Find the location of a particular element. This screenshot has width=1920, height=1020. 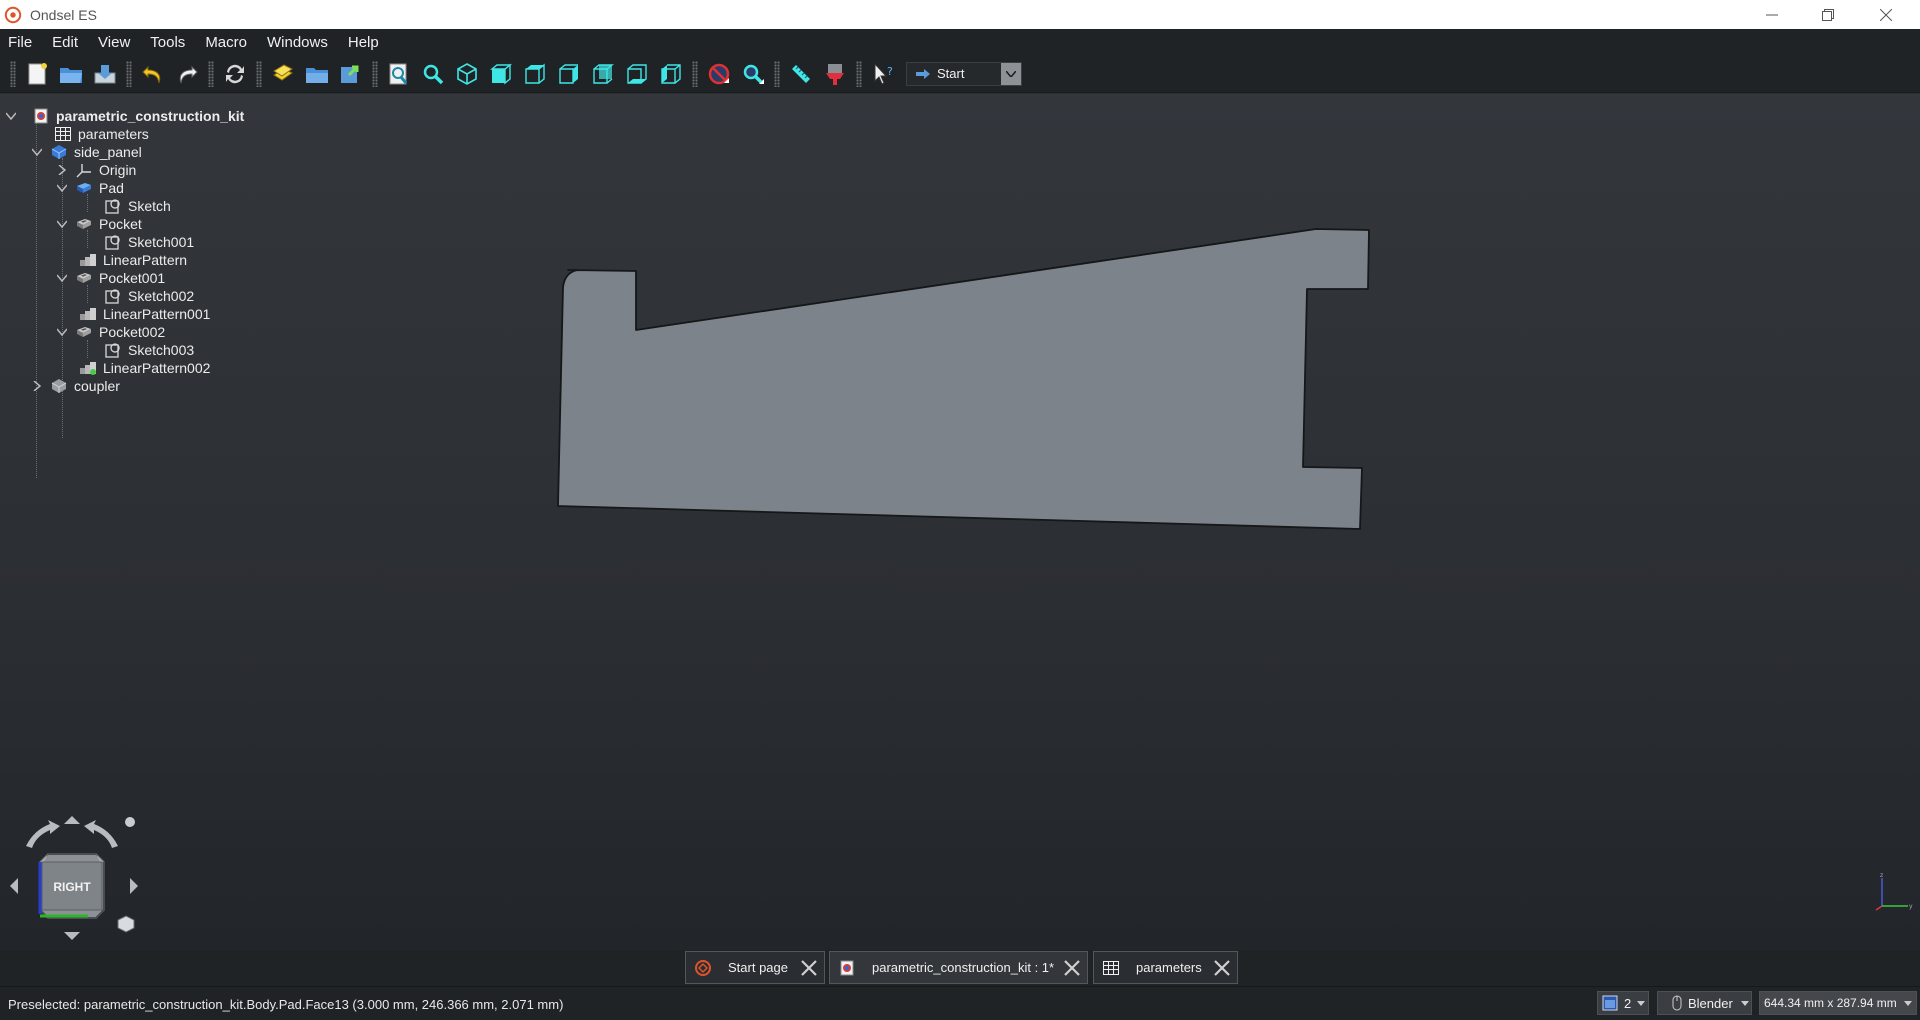

right-view-icon is located at coordinates (568, 73).